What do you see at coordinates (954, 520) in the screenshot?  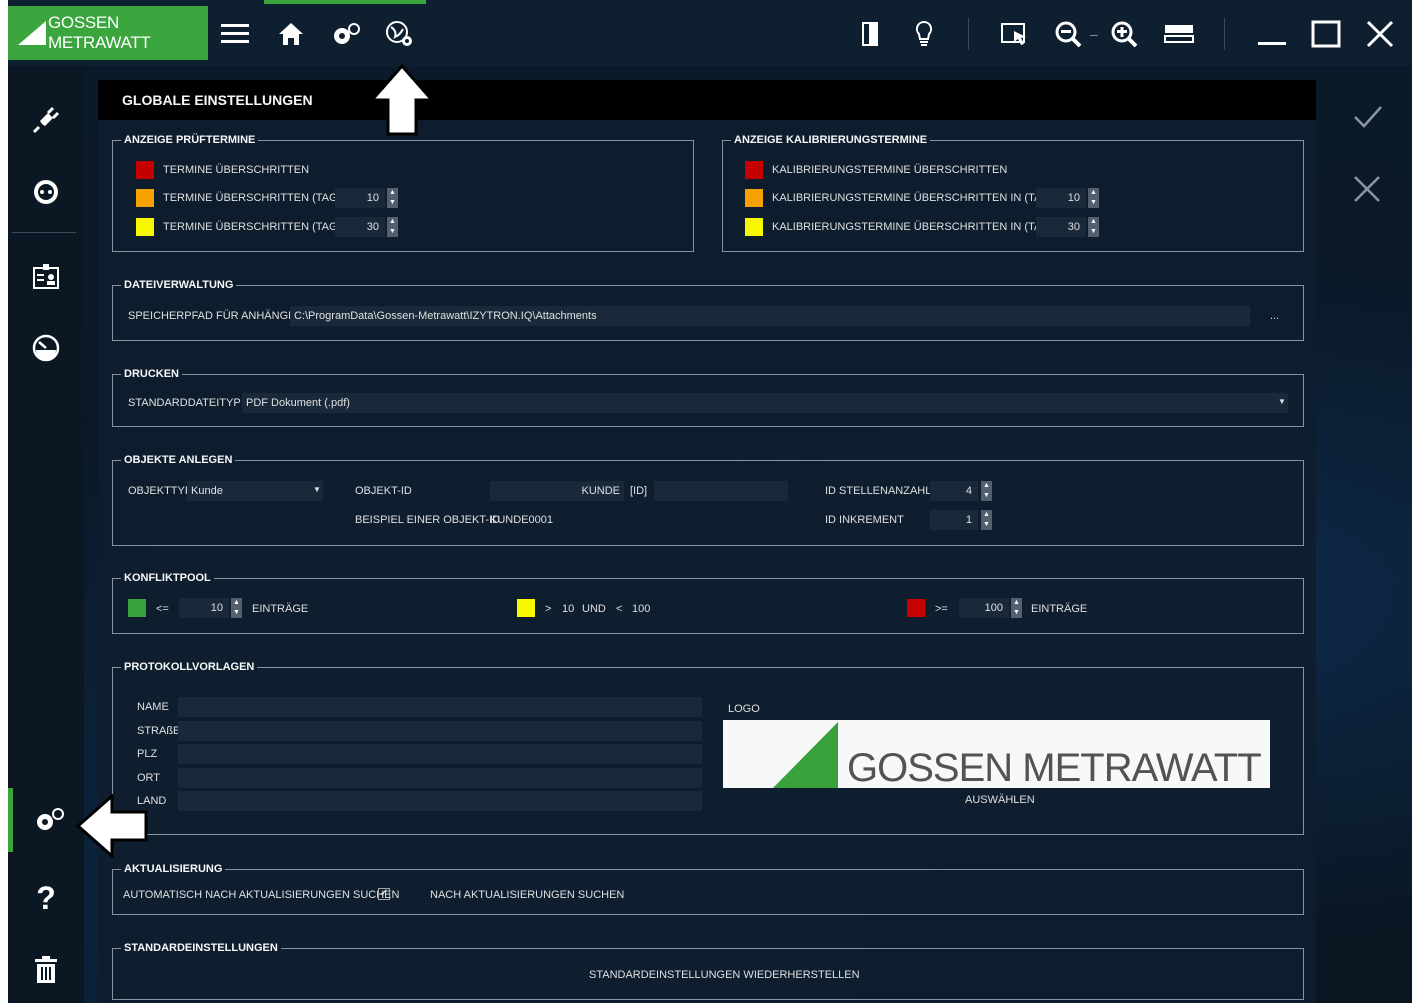 I see `id-increment-input: 1` at bounding box center [954, 520].